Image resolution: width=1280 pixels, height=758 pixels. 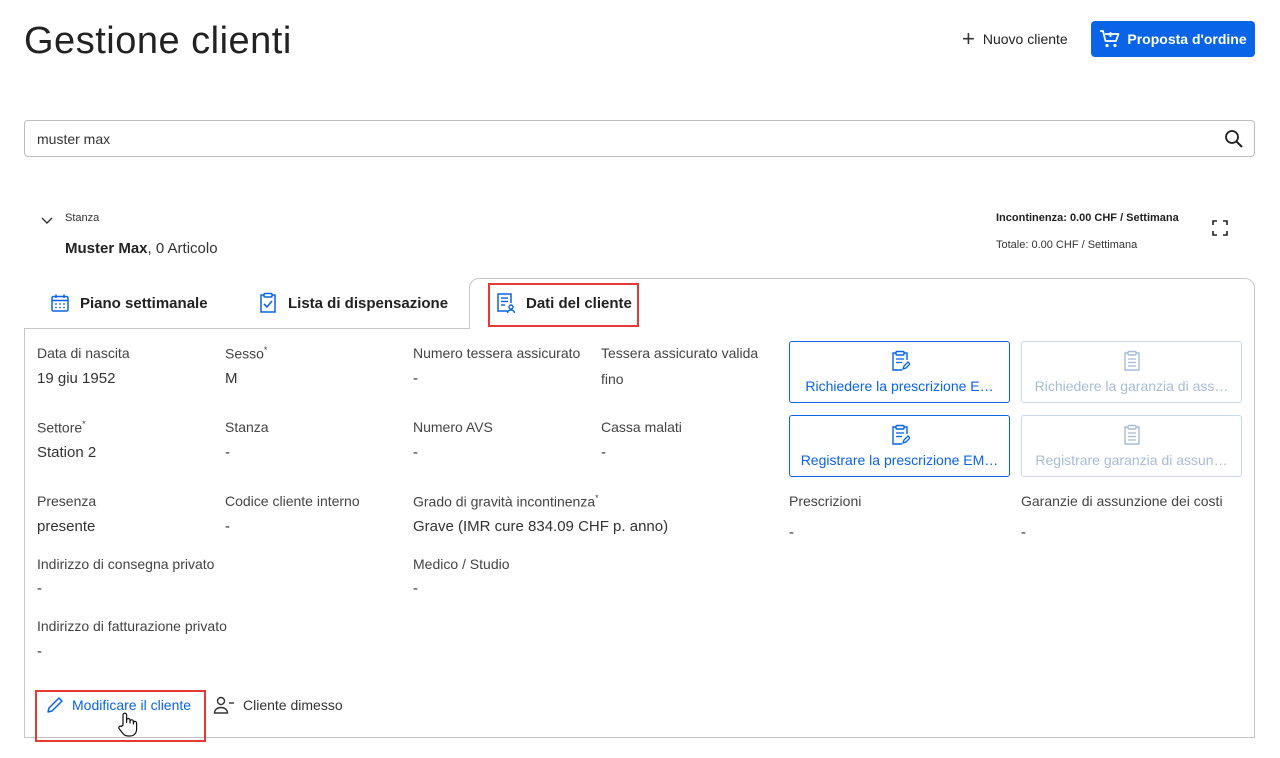 What do you see at coordinates (83, 353) in the screenshot?
I see `birth-label: Data di nascita` at bounding box center [83, 353].